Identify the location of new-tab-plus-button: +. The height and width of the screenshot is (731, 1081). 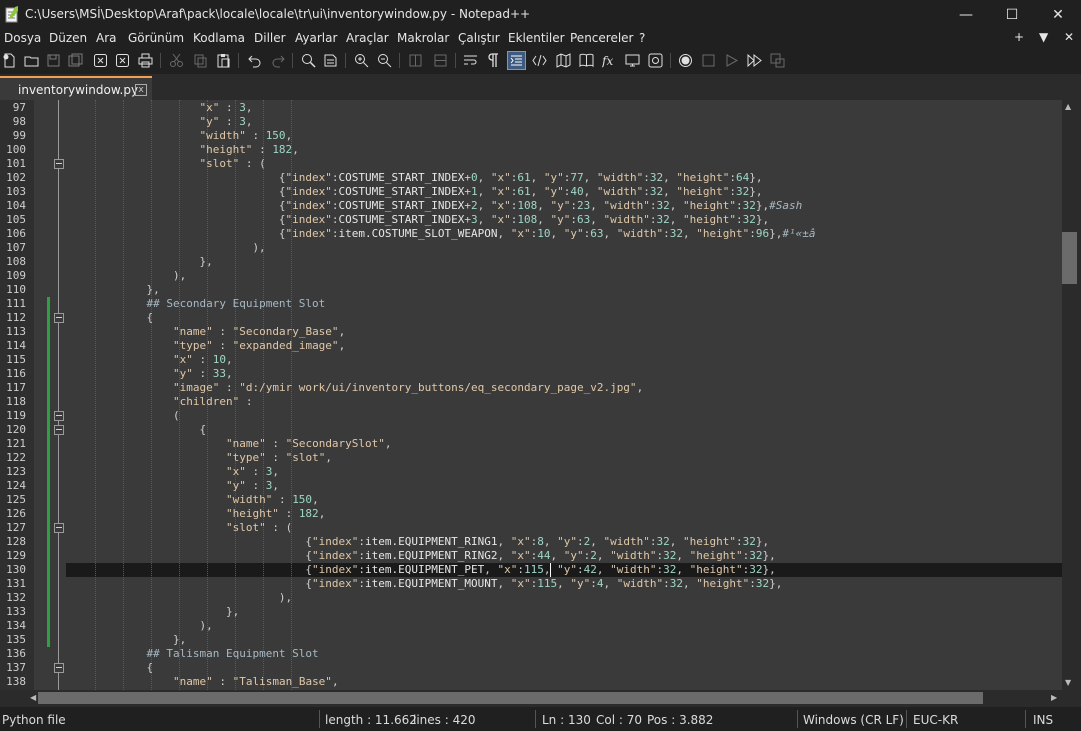
(1019, 37).